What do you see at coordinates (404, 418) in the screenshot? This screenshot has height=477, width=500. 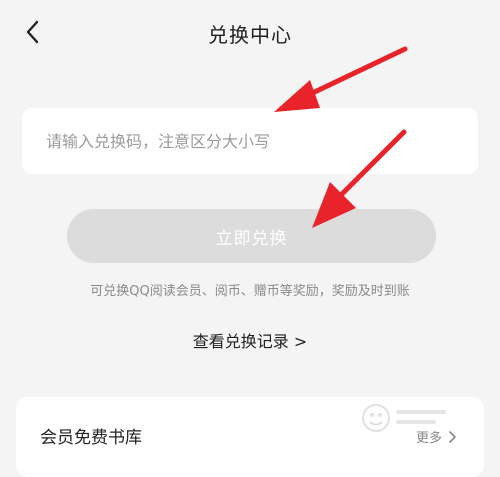 I see `watermark-logo` at bounding box center [404, 418].